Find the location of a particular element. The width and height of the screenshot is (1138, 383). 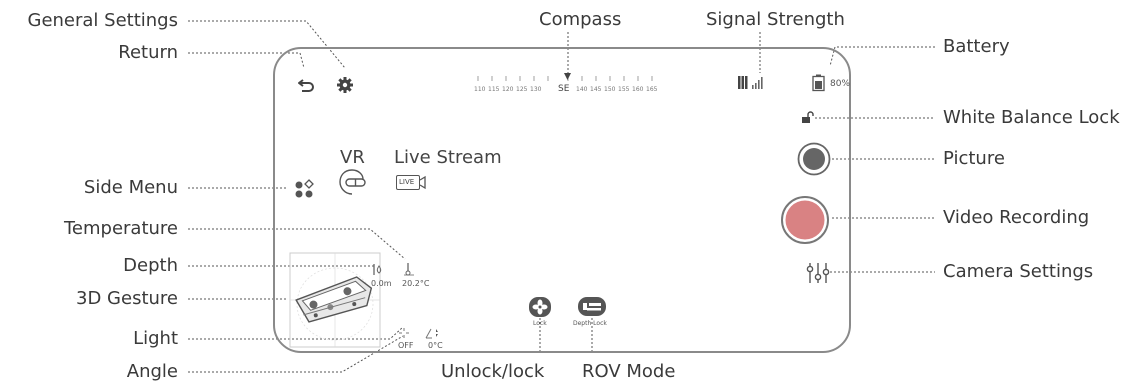

depth-lock-label: Depth Lock is located at coordinates (590, 323).